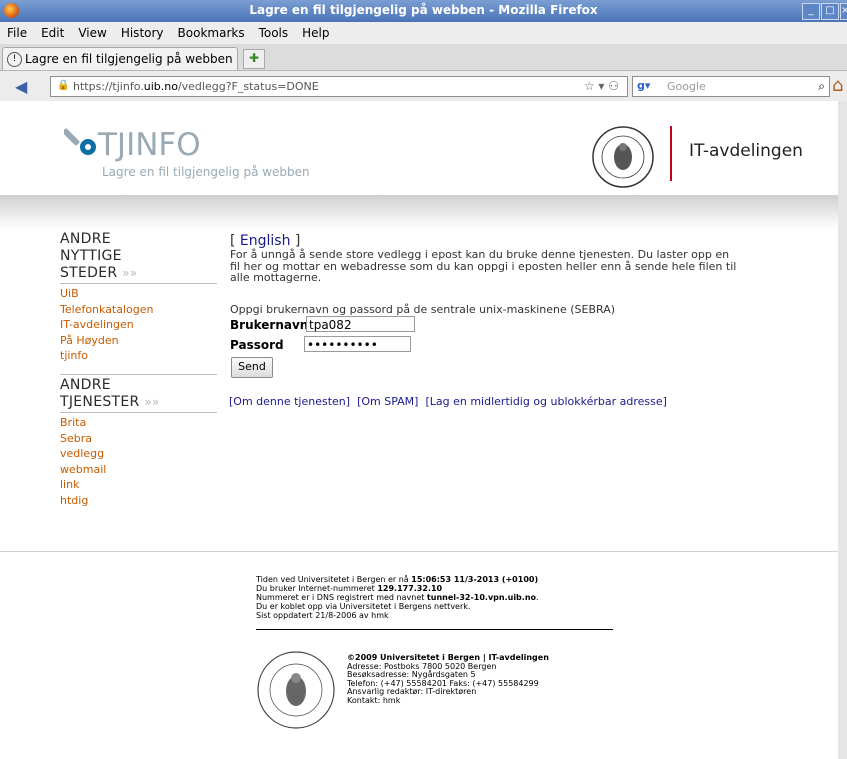  I want to click on tab-bar: ! Lagre en fil tilgjengelig på webben ✚, so click(423, 57).